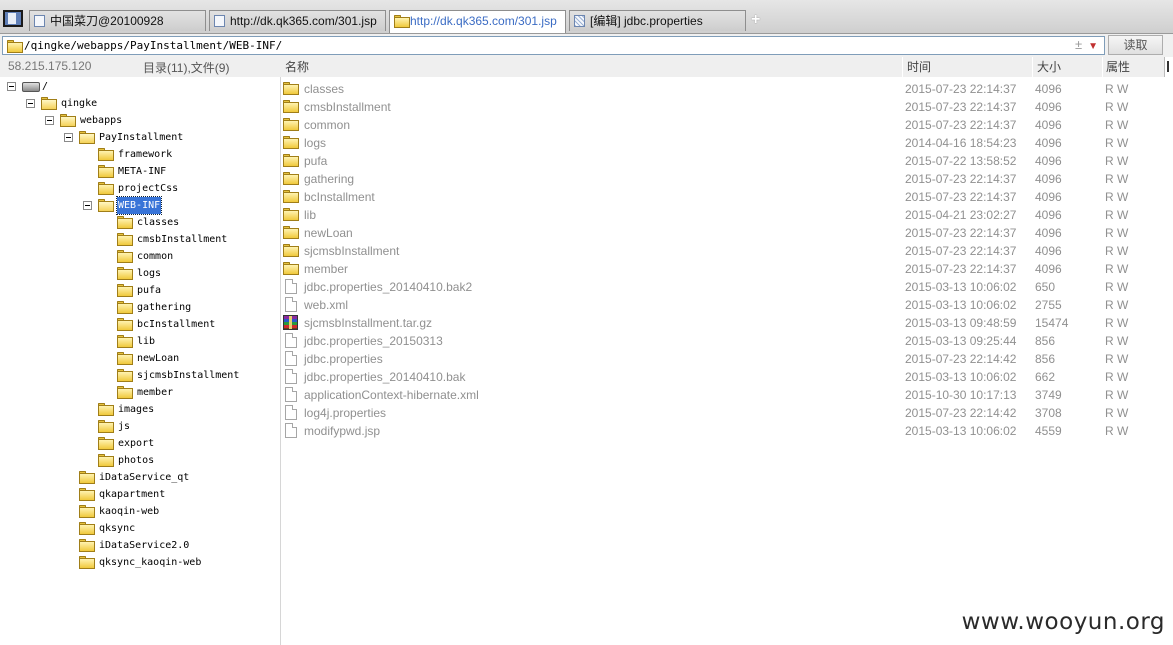 This screenshot has height=645, width=1173. Describe the element at coordinates (140, 103) in the screenshot. I see `tree-node: qingke` at that location.